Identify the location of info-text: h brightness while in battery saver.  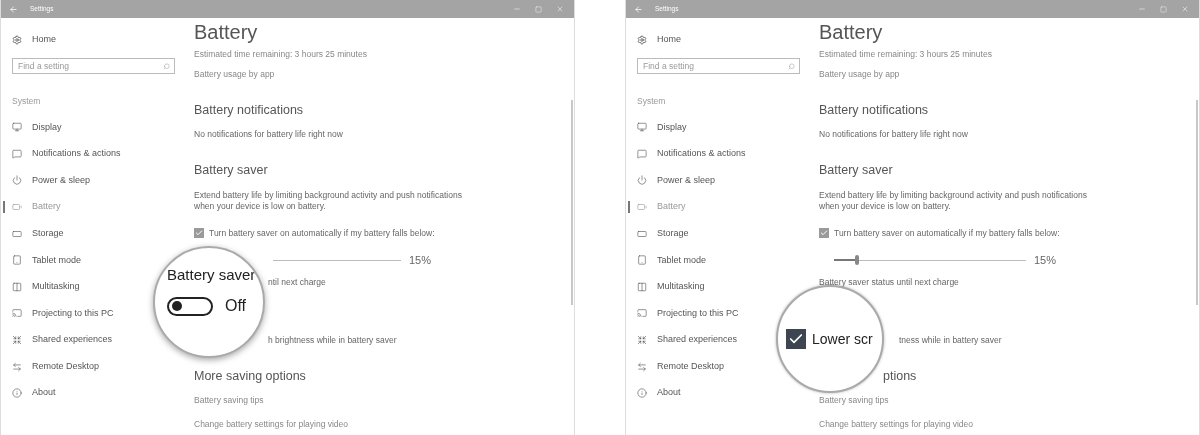
(332, 340).